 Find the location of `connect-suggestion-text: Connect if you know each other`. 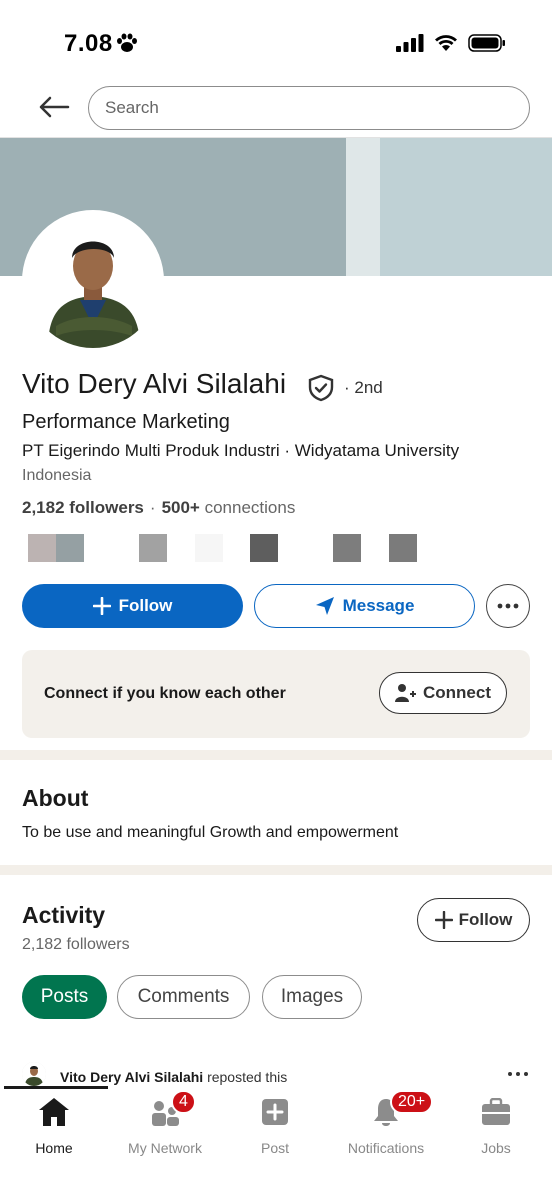

connect-suggestion-text: Connect if you know each other is located at coordinates (165, 693).